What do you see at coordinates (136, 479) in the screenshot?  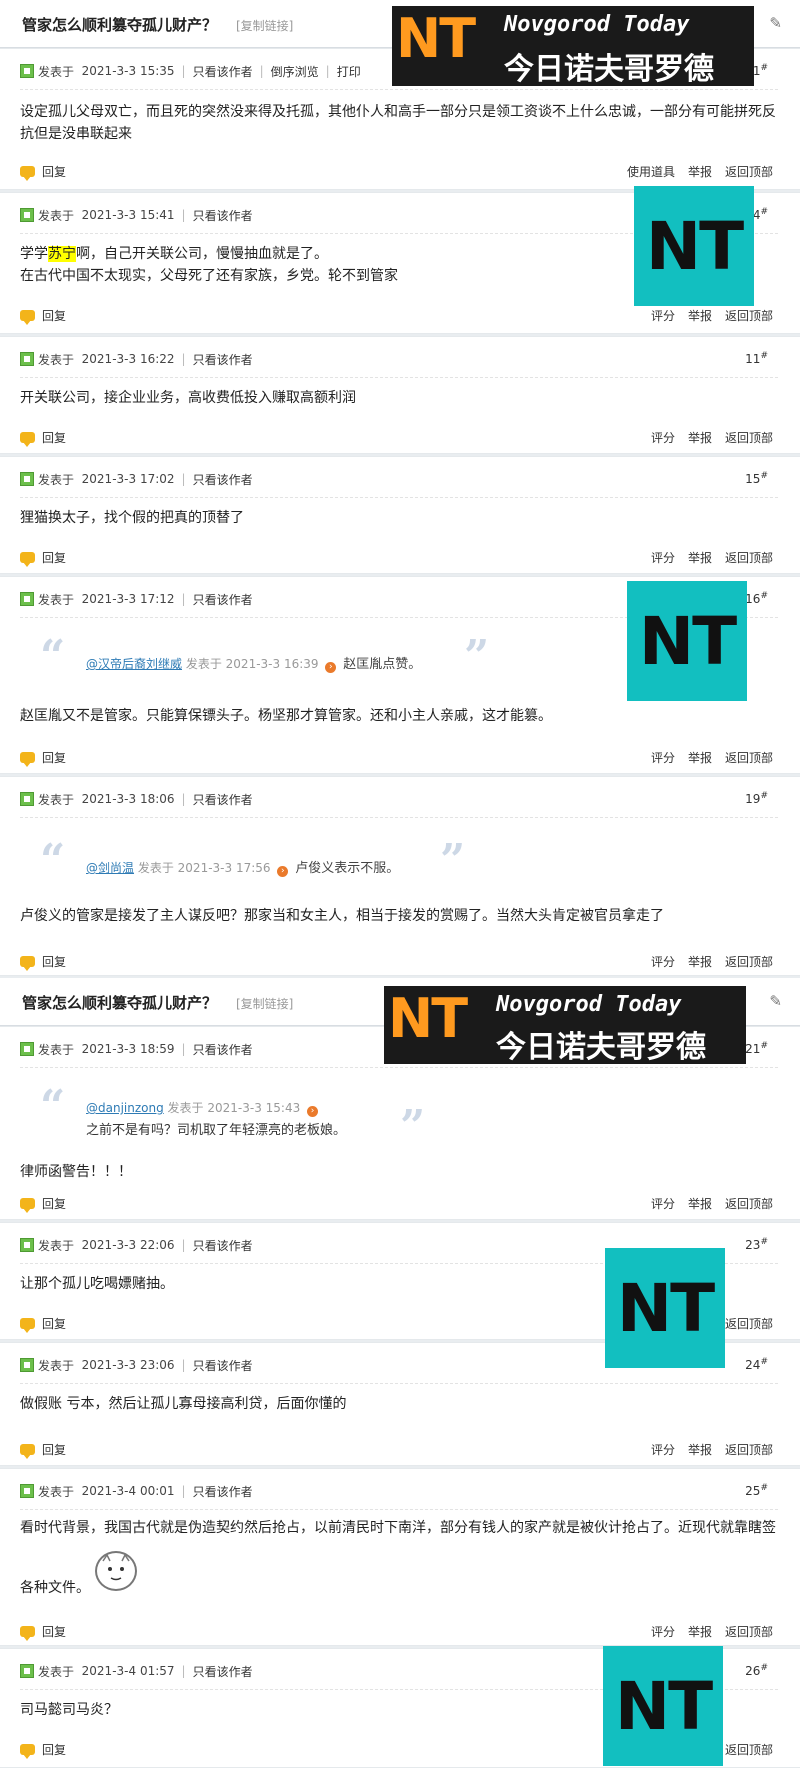 I see `post-meta: 发表于 2021-3-3 17:02 | 只看该作者` at bounding box center [136, 479].